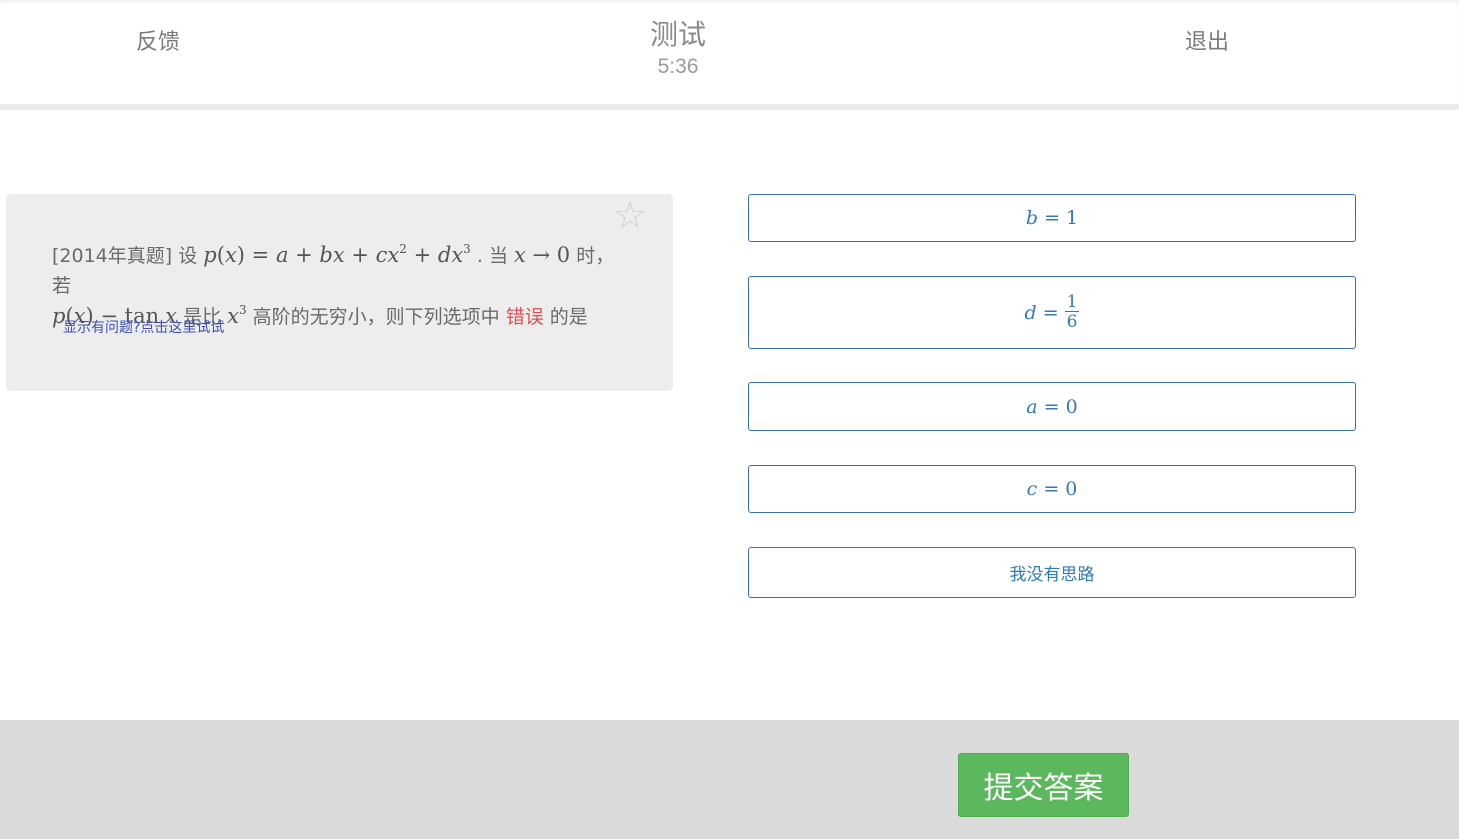 The width and height of the screenshot is (1459, 839). I want to click on option-no-idea: 我没有思路, so click(1052, 572).